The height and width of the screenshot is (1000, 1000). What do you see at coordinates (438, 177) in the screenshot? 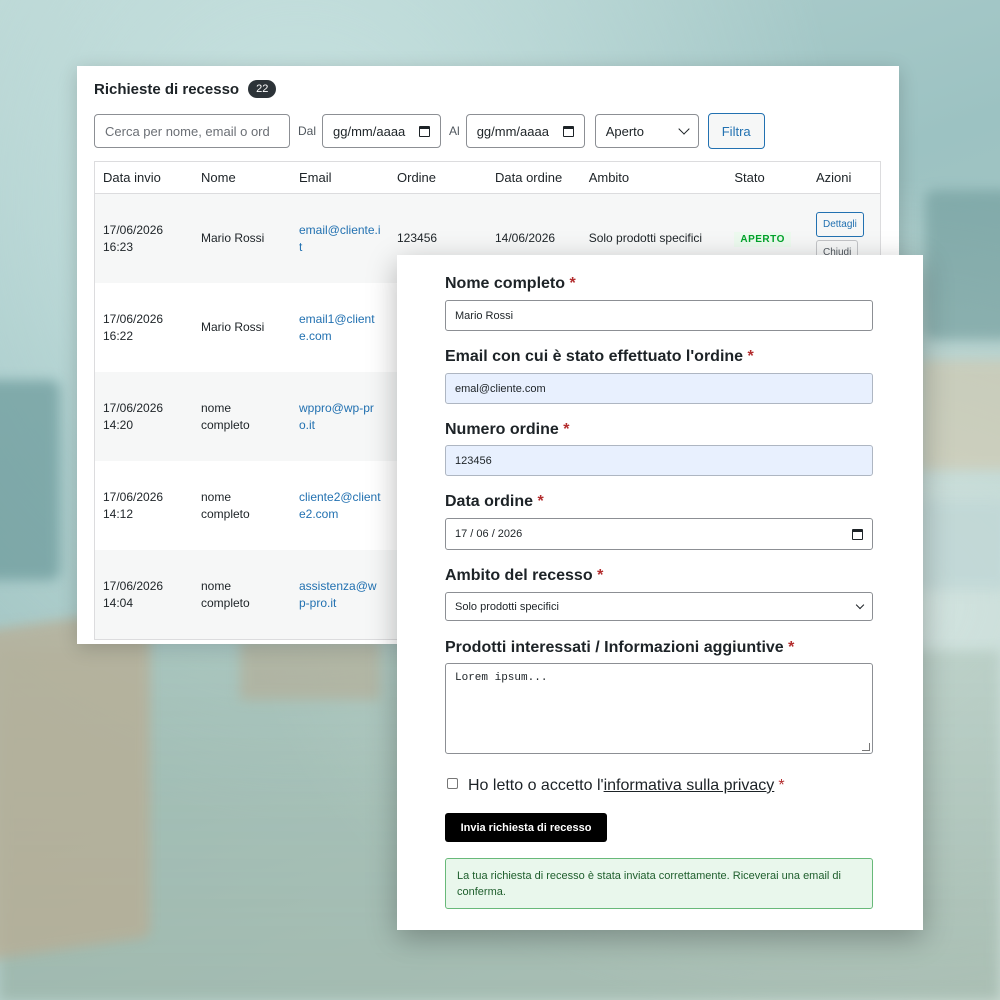
I see `column-header: Ordine` at bounding box center [438, 177].